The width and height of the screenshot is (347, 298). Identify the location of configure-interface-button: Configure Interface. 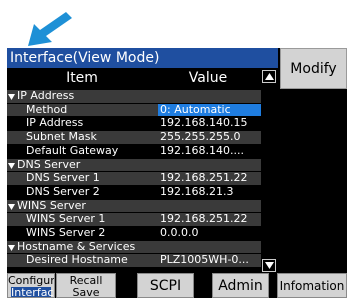
(31, 285).